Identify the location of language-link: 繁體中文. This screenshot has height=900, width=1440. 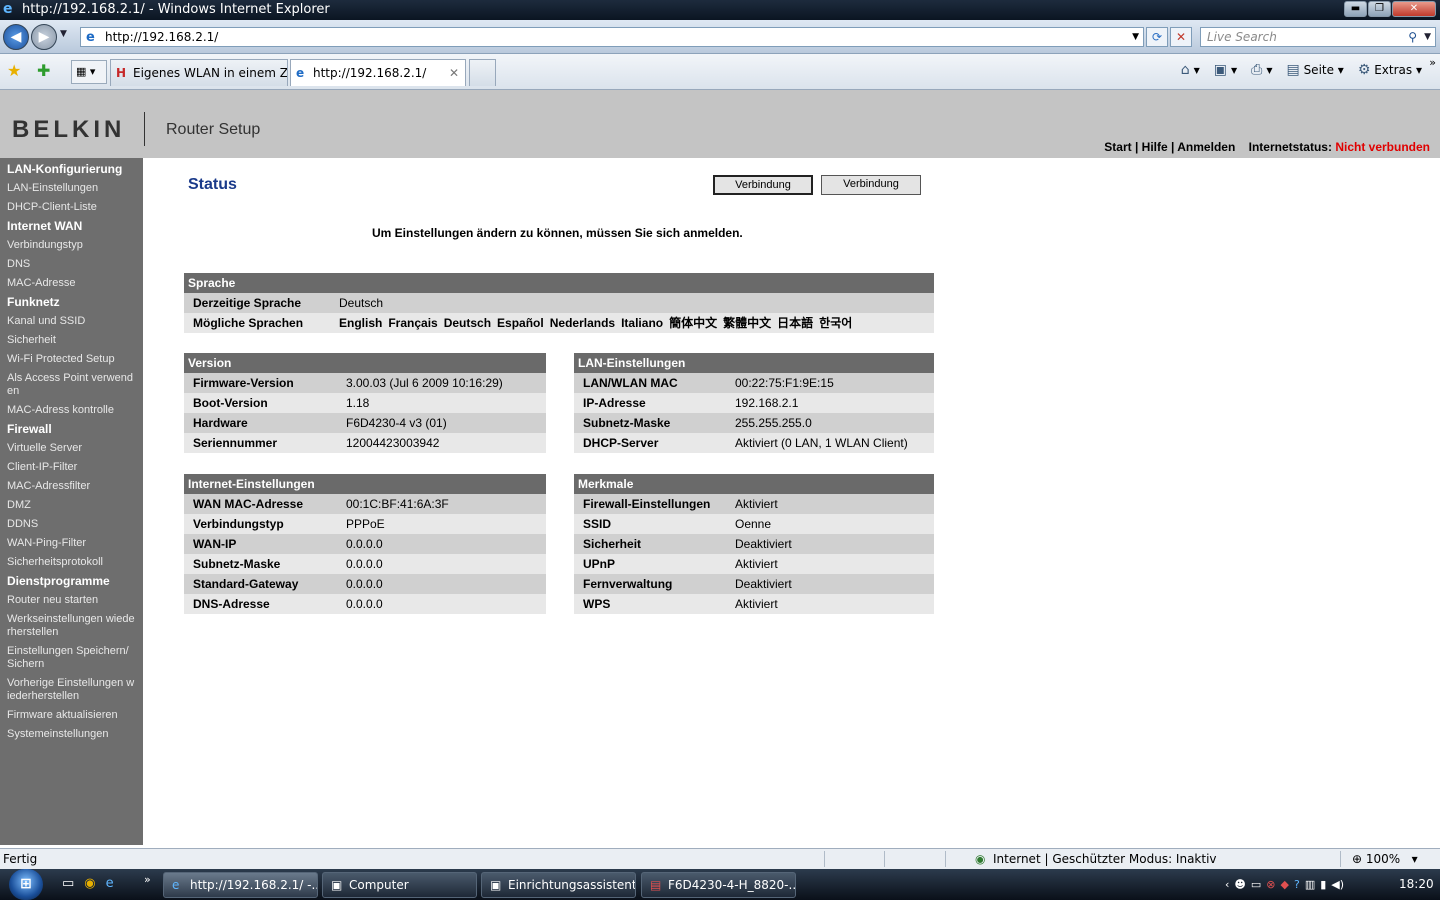
(747, 323).